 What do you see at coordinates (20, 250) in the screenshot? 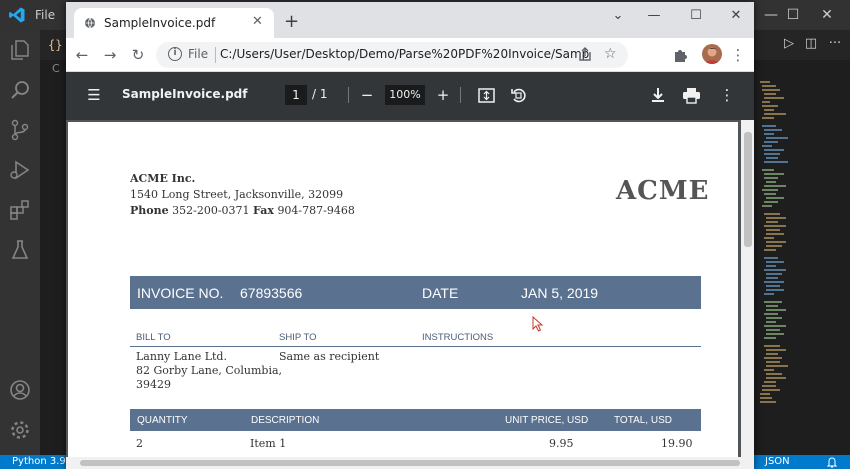
I see `testing-flask-icon` at bounding box center [20, 250].